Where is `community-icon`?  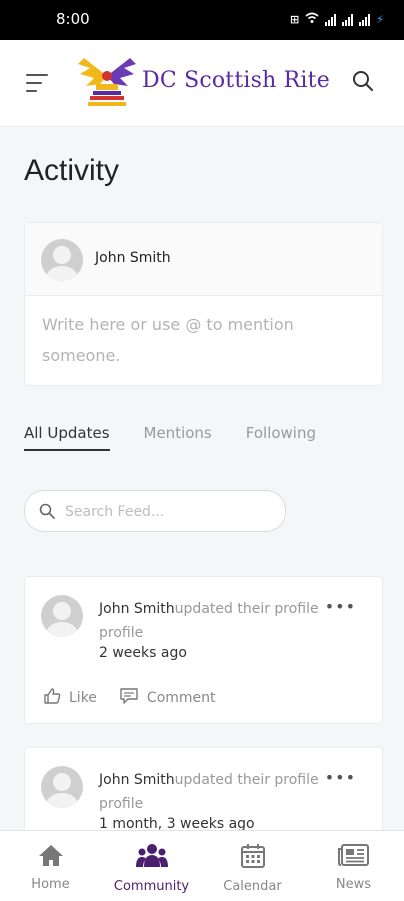
community-icon is located at coordinates (151, 858).